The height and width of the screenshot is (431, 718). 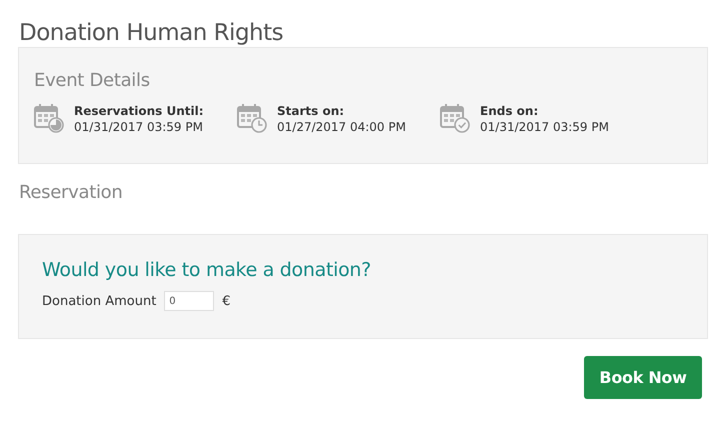 What do you see at coordinates (189, 301) in the screenshot?
I see `amount-field: 0` at bounding box center [189, 301].